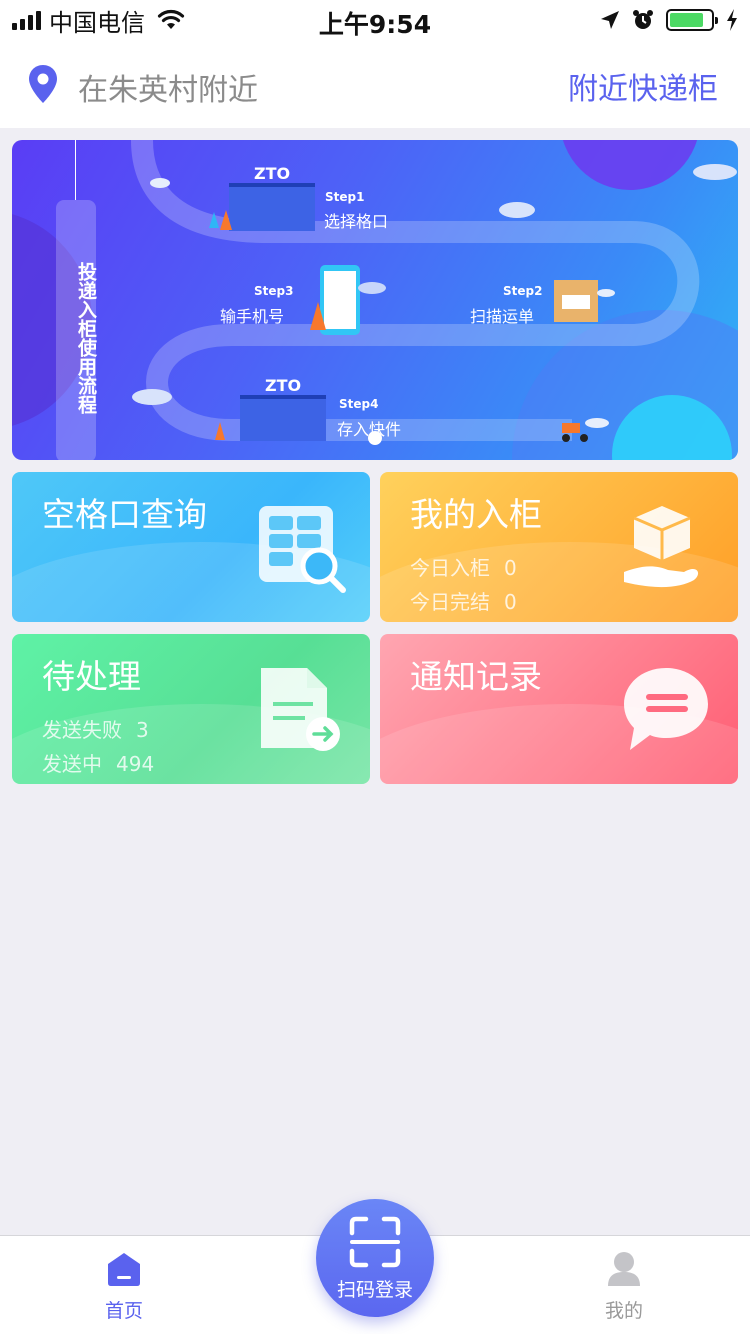 The image size is (750, 1334). I want to click on step-number: Step1, so click(345, 197).